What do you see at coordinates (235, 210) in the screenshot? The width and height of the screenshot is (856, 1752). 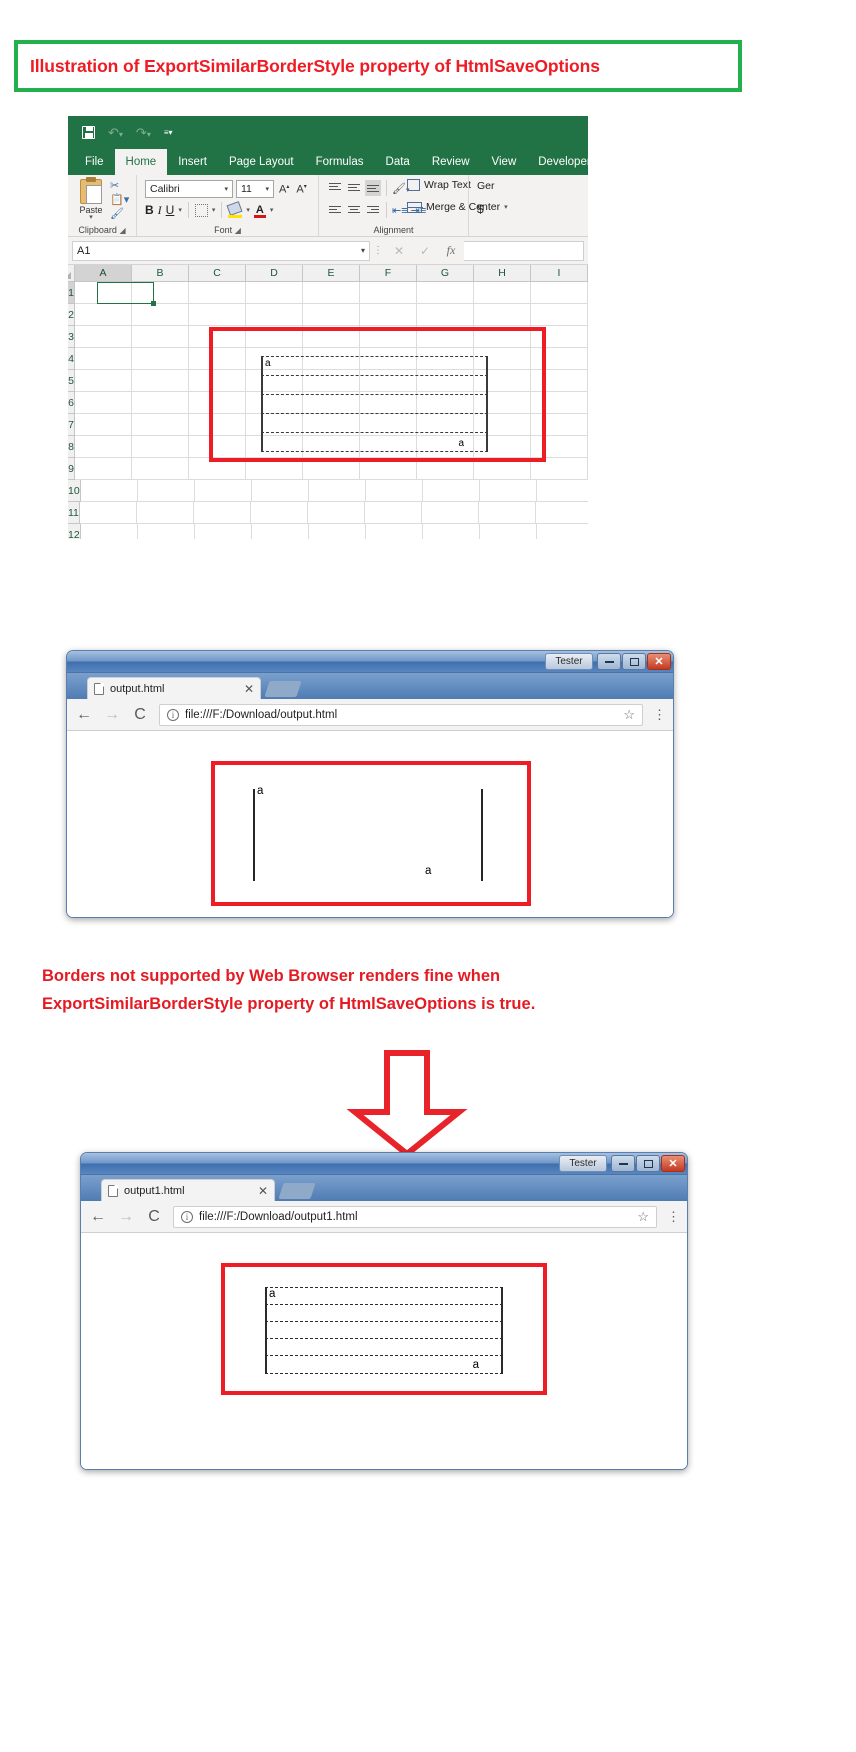 I see `fill-color-icon` at bounding box center [235, 210].